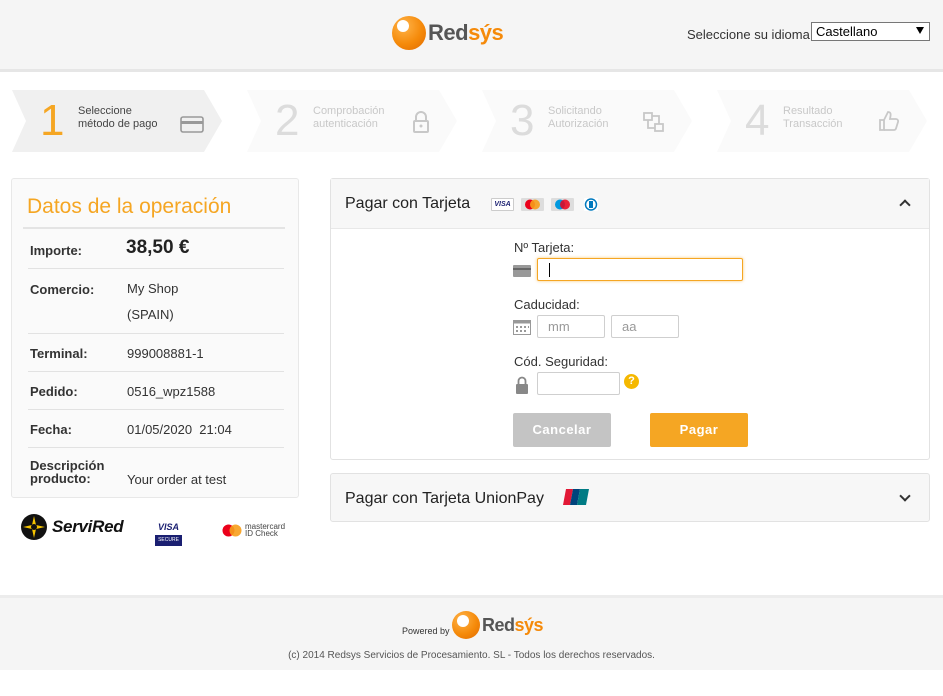 This screenshot has width=943, height=696. I want to click on mastercard-id-check-logo: mastercard ID Check, so click(253, 530).